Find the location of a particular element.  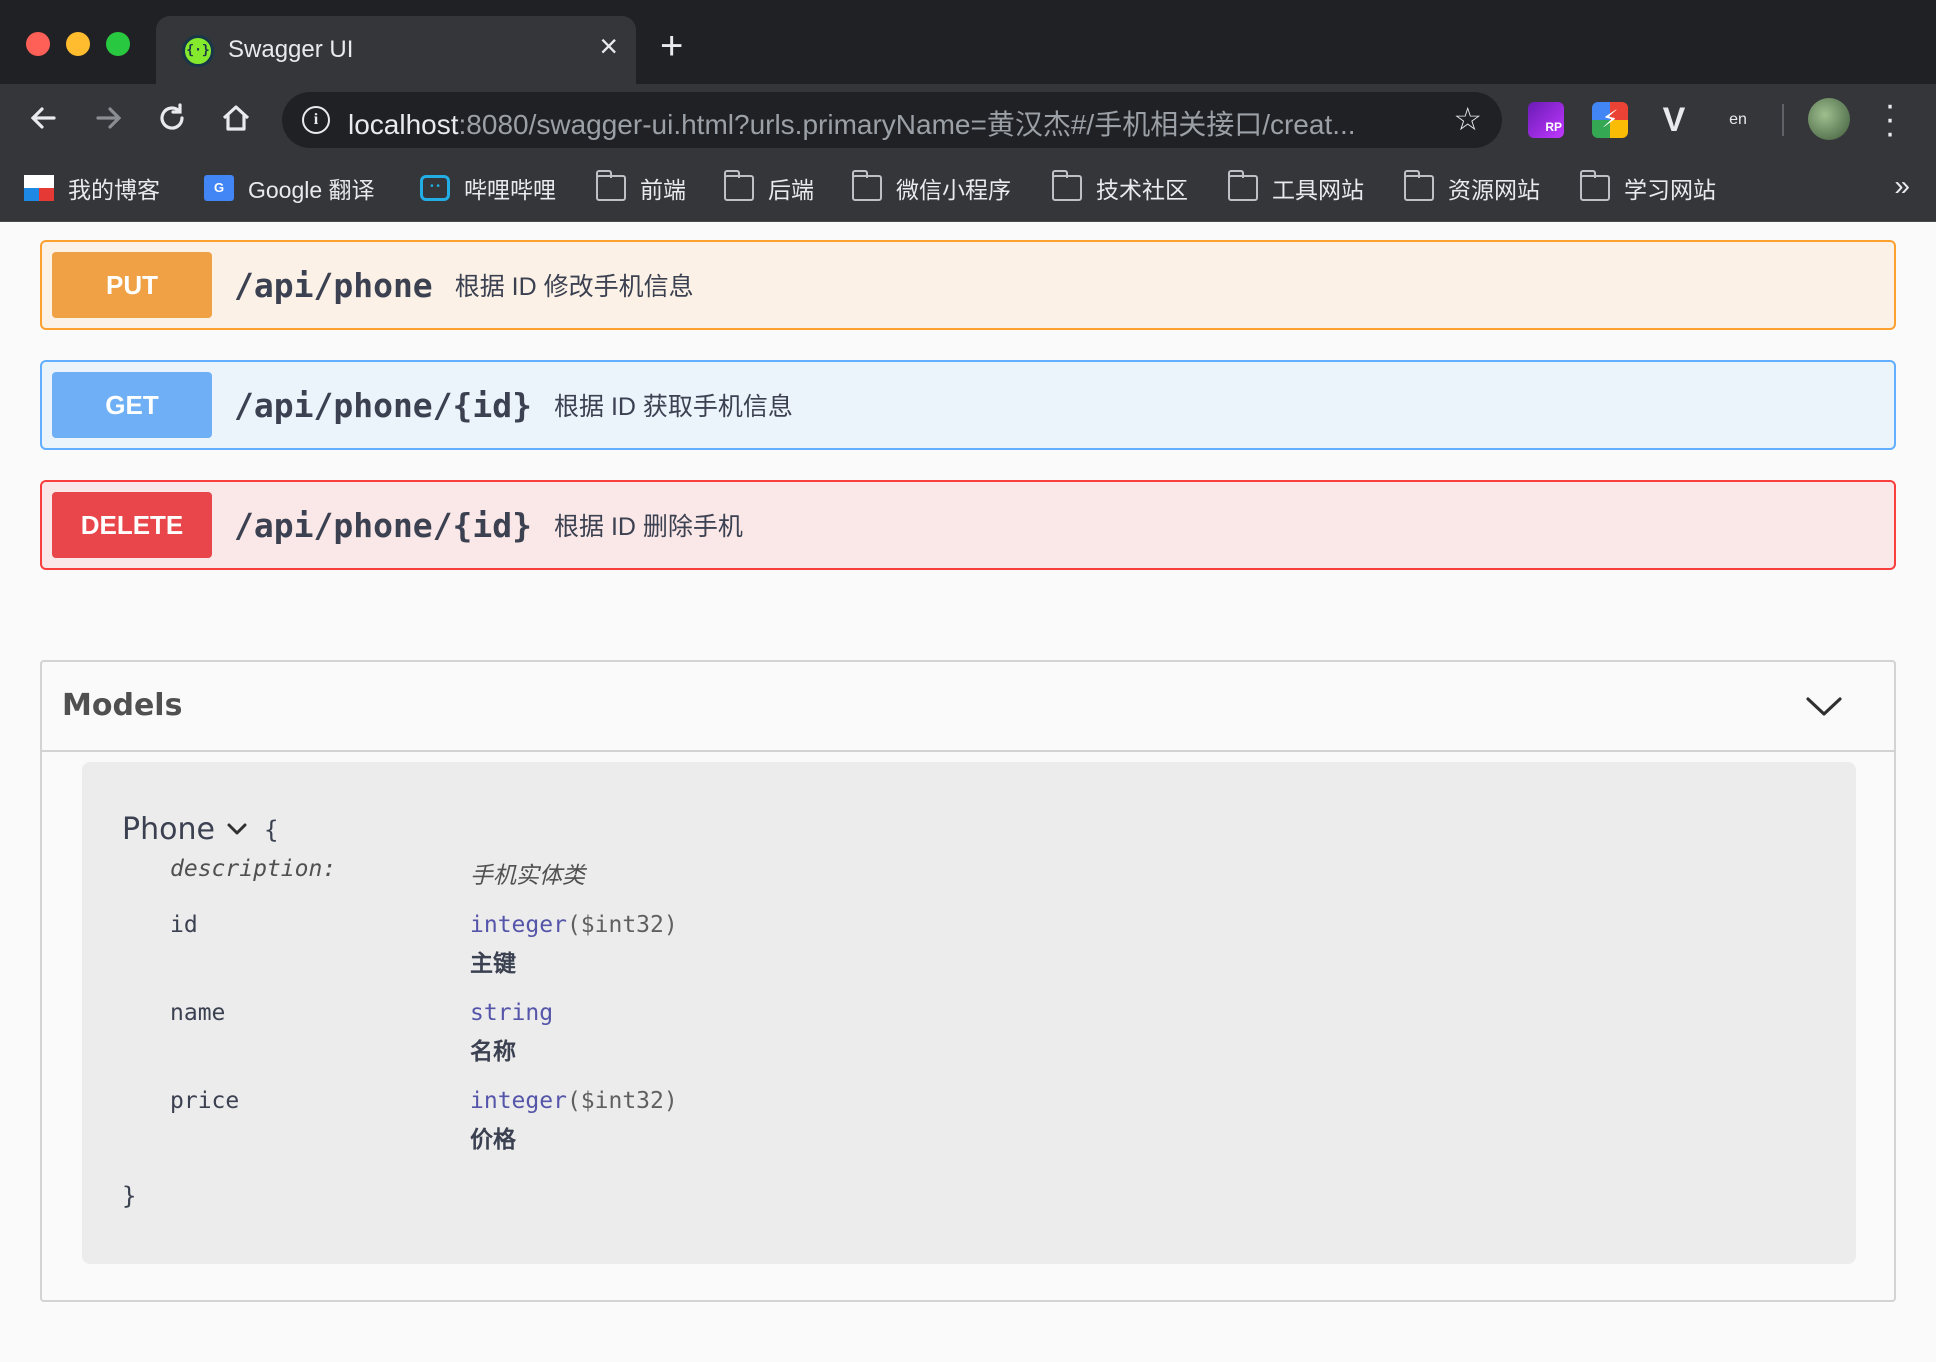

bookmark-label: 哔哩哔哩 is located at coordinates (510, 190).